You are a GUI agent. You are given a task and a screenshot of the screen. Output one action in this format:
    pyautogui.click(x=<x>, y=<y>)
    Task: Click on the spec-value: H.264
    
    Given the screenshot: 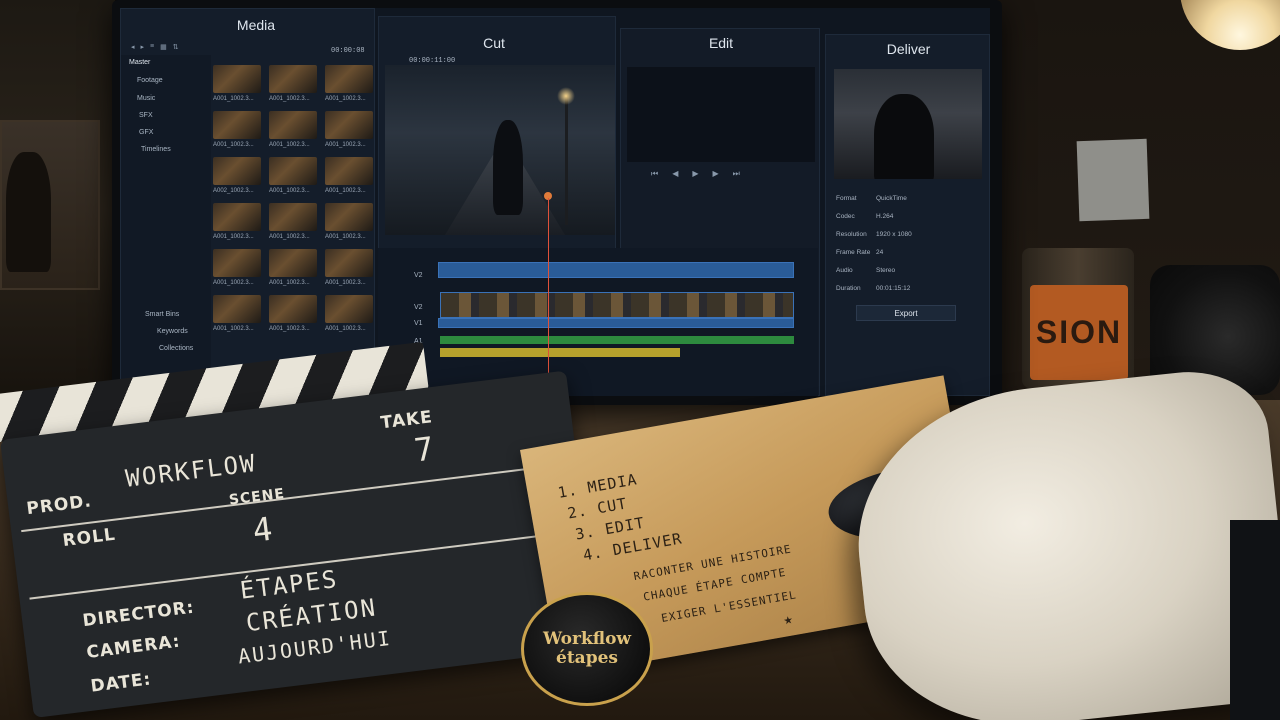 What is the action you would take?
    pyautogui.click(x=884, y=216)
    